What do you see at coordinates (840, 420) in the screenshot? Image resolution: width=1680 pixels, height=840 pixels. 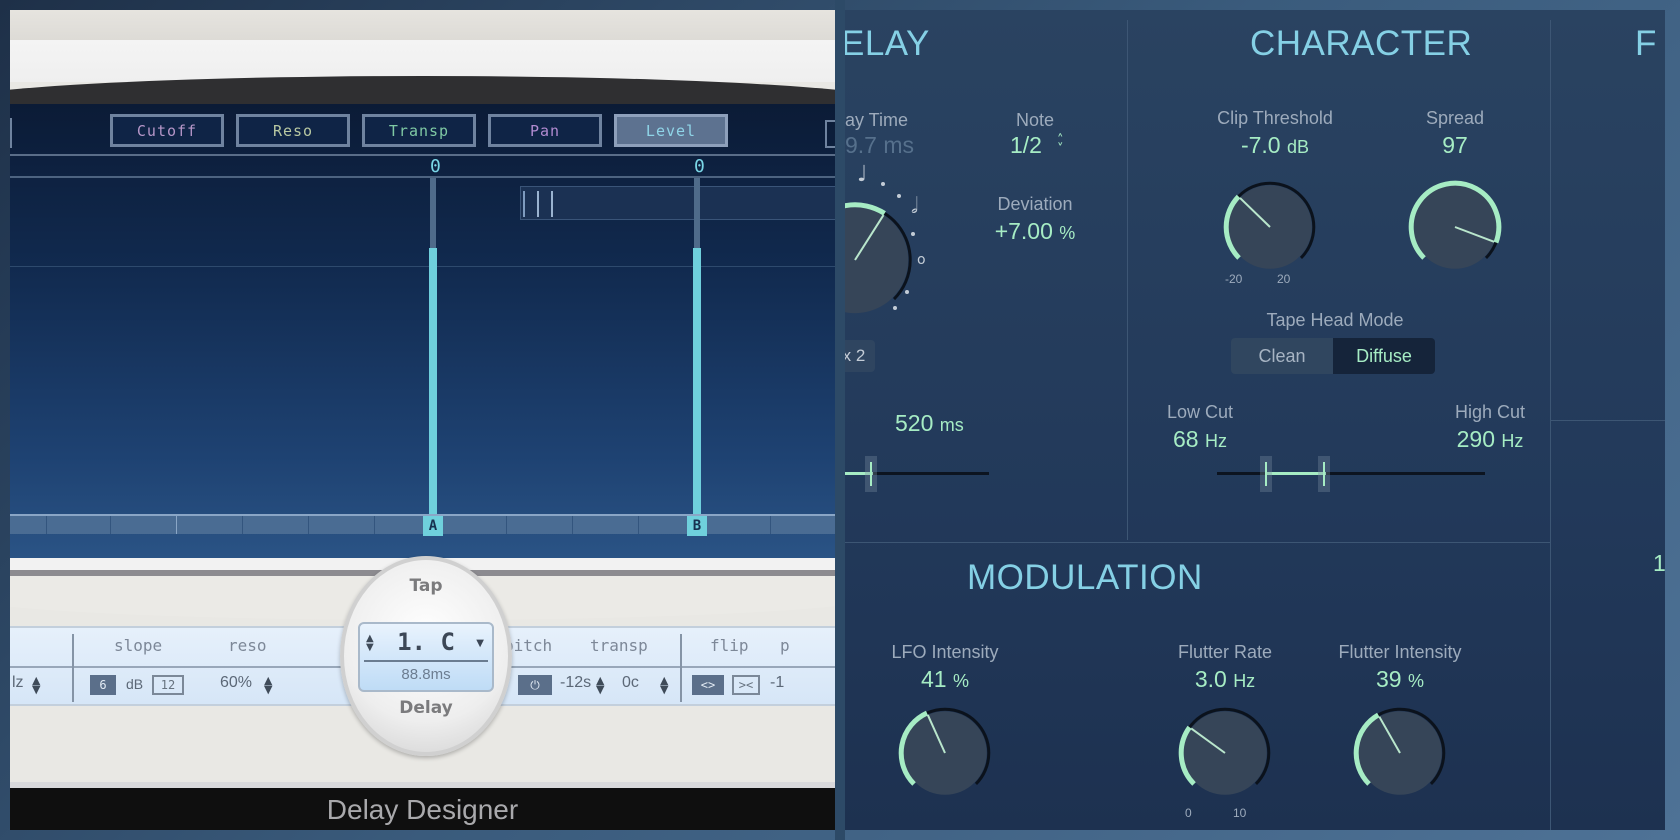 I see `image-divider` at bounding box center [840, 420].